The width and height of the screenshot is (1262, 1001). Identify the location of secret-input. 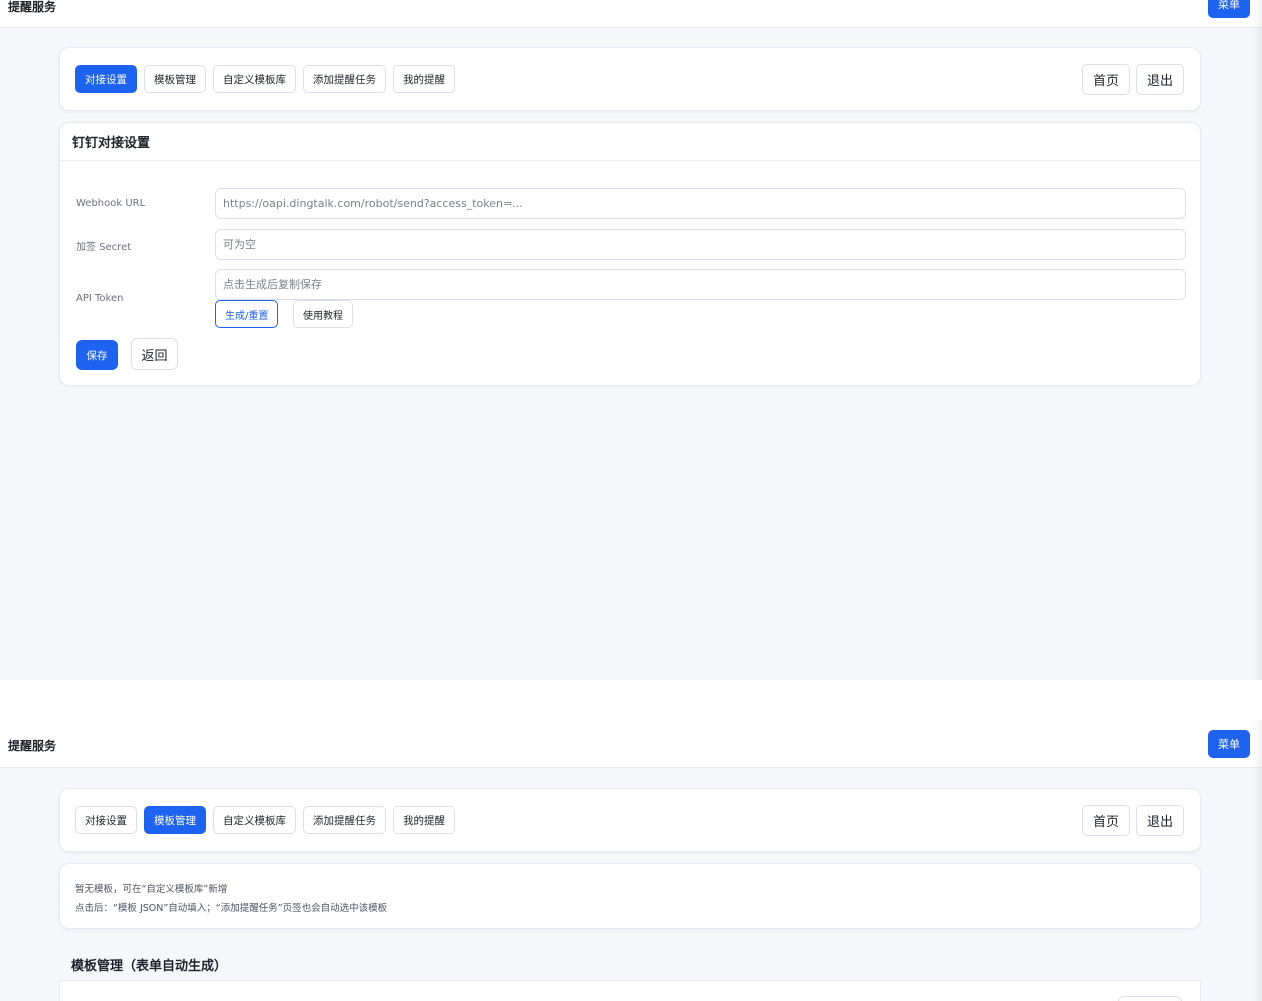
(700, 244).